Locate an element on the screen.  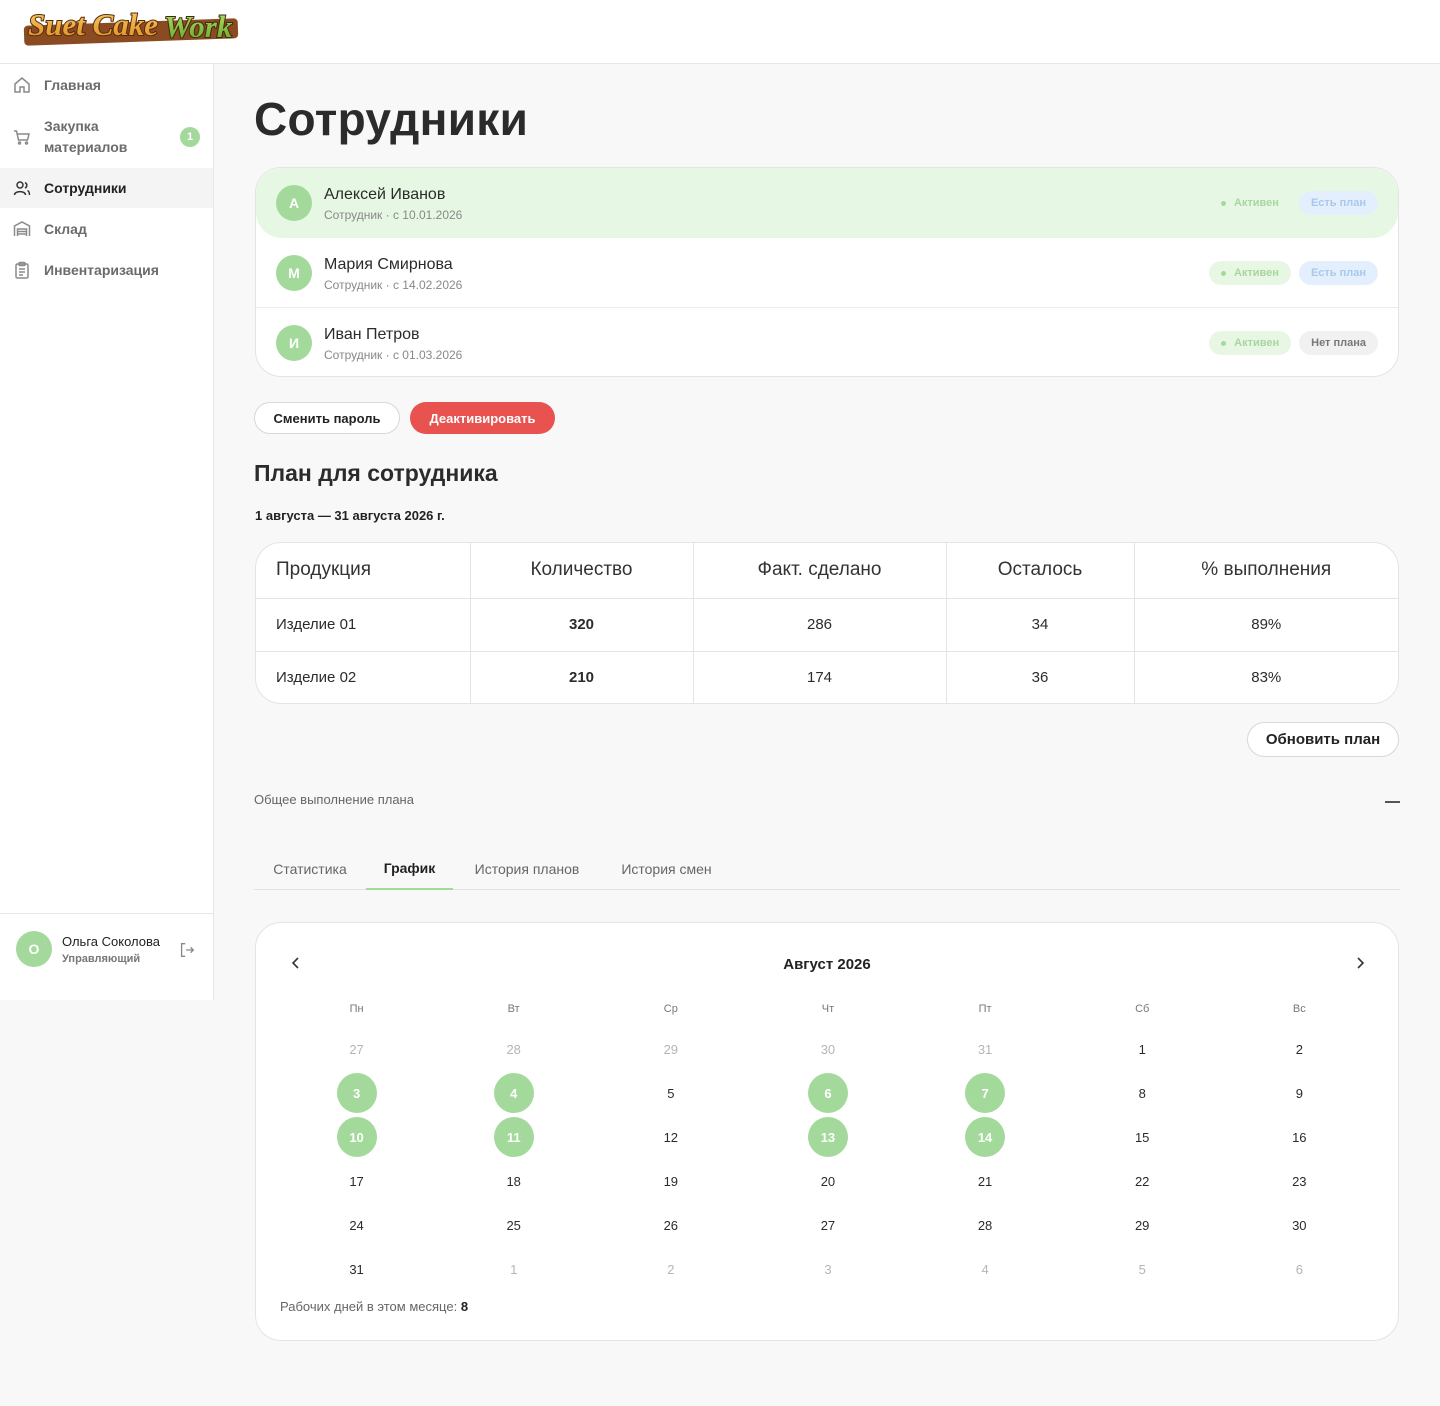
sidebar-item-inventory: Инвентаризация is located at coordinates (106, 270).